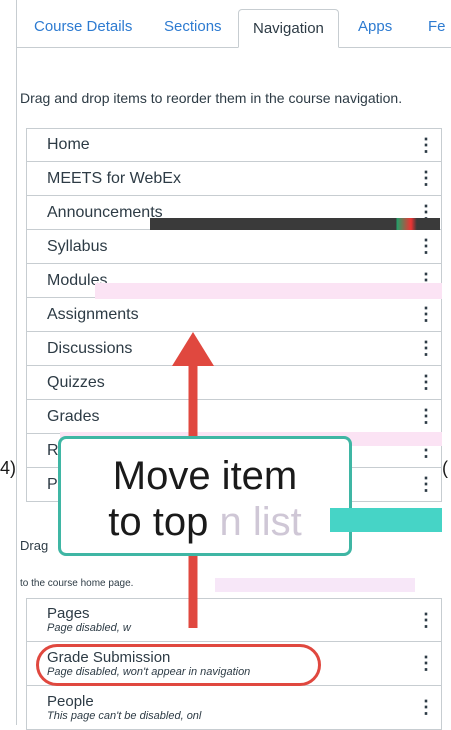 This screenshot has width=451, height=730. I want to click on nav-item-quizzes: Quizzes ⋮, so click(234, 383).